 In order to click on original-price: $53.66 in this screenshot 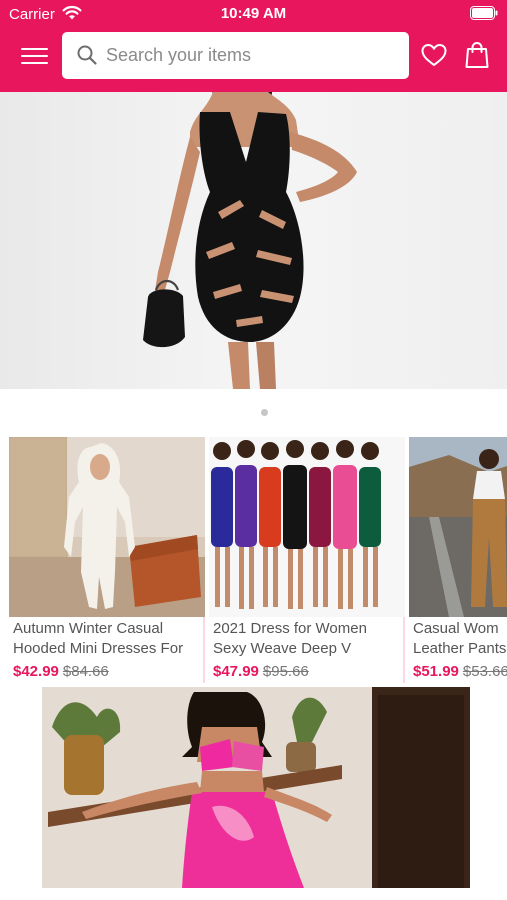, I will do `click(484, 671)`.